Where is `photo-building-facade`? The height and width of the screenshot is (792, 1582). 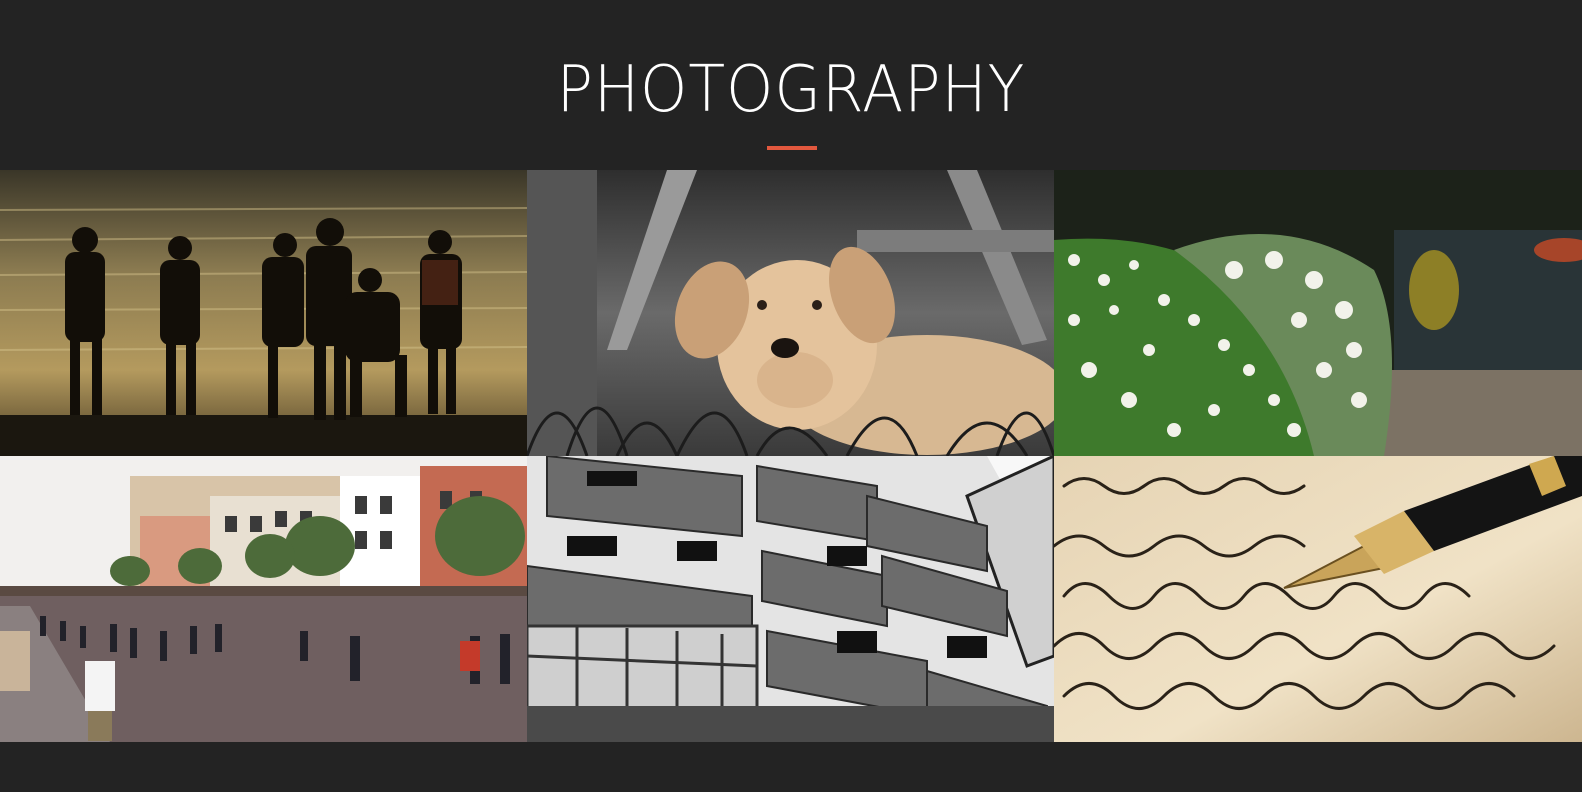 photo-building-facade is located at coordinates (790, 599).